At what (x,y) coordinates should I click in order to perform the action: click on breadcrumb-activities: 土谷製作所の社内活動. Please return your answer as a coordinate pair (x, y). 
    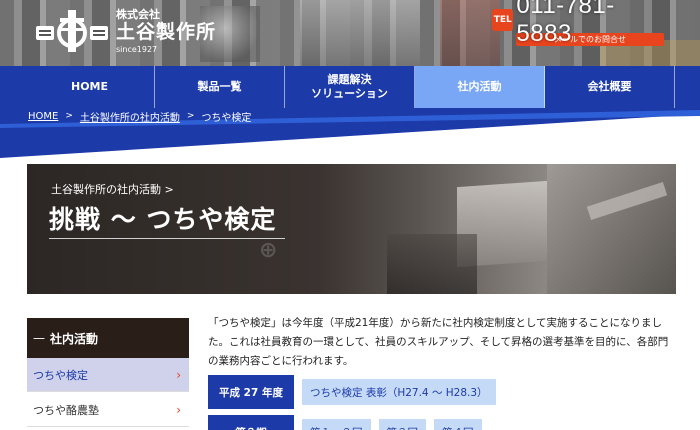
    Looking at the image, I should click on (130, 116).